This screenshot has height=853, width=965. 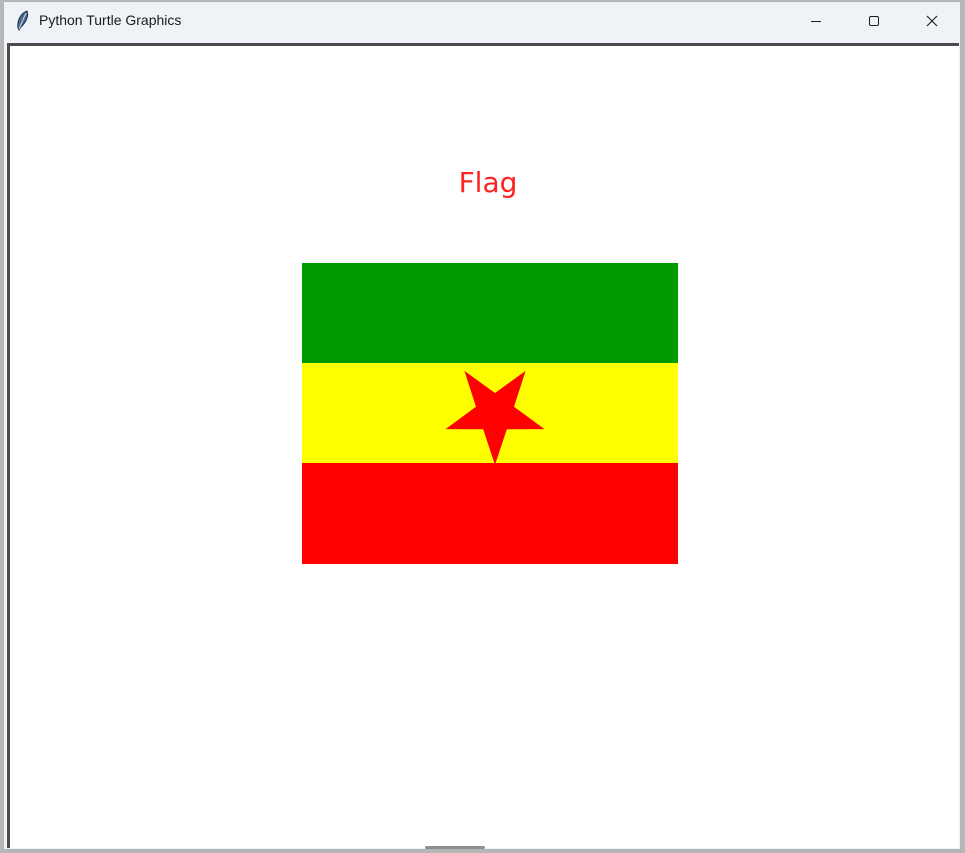 I want to click on minimize-button, so click(x=816, y=21).